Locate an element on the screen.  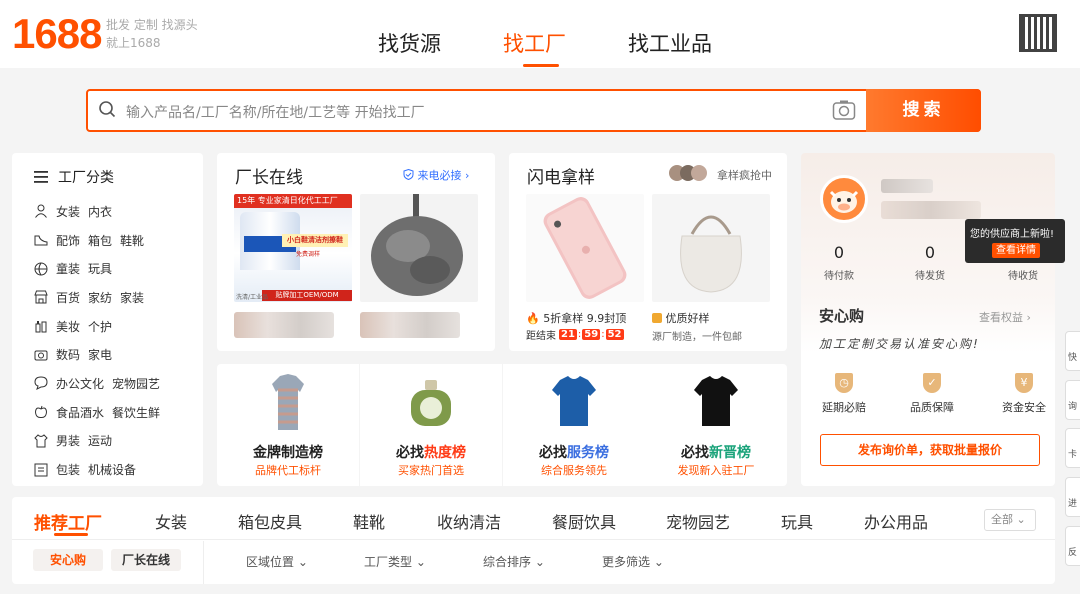
category-link: 包装 is located at coordinates (68, 469).